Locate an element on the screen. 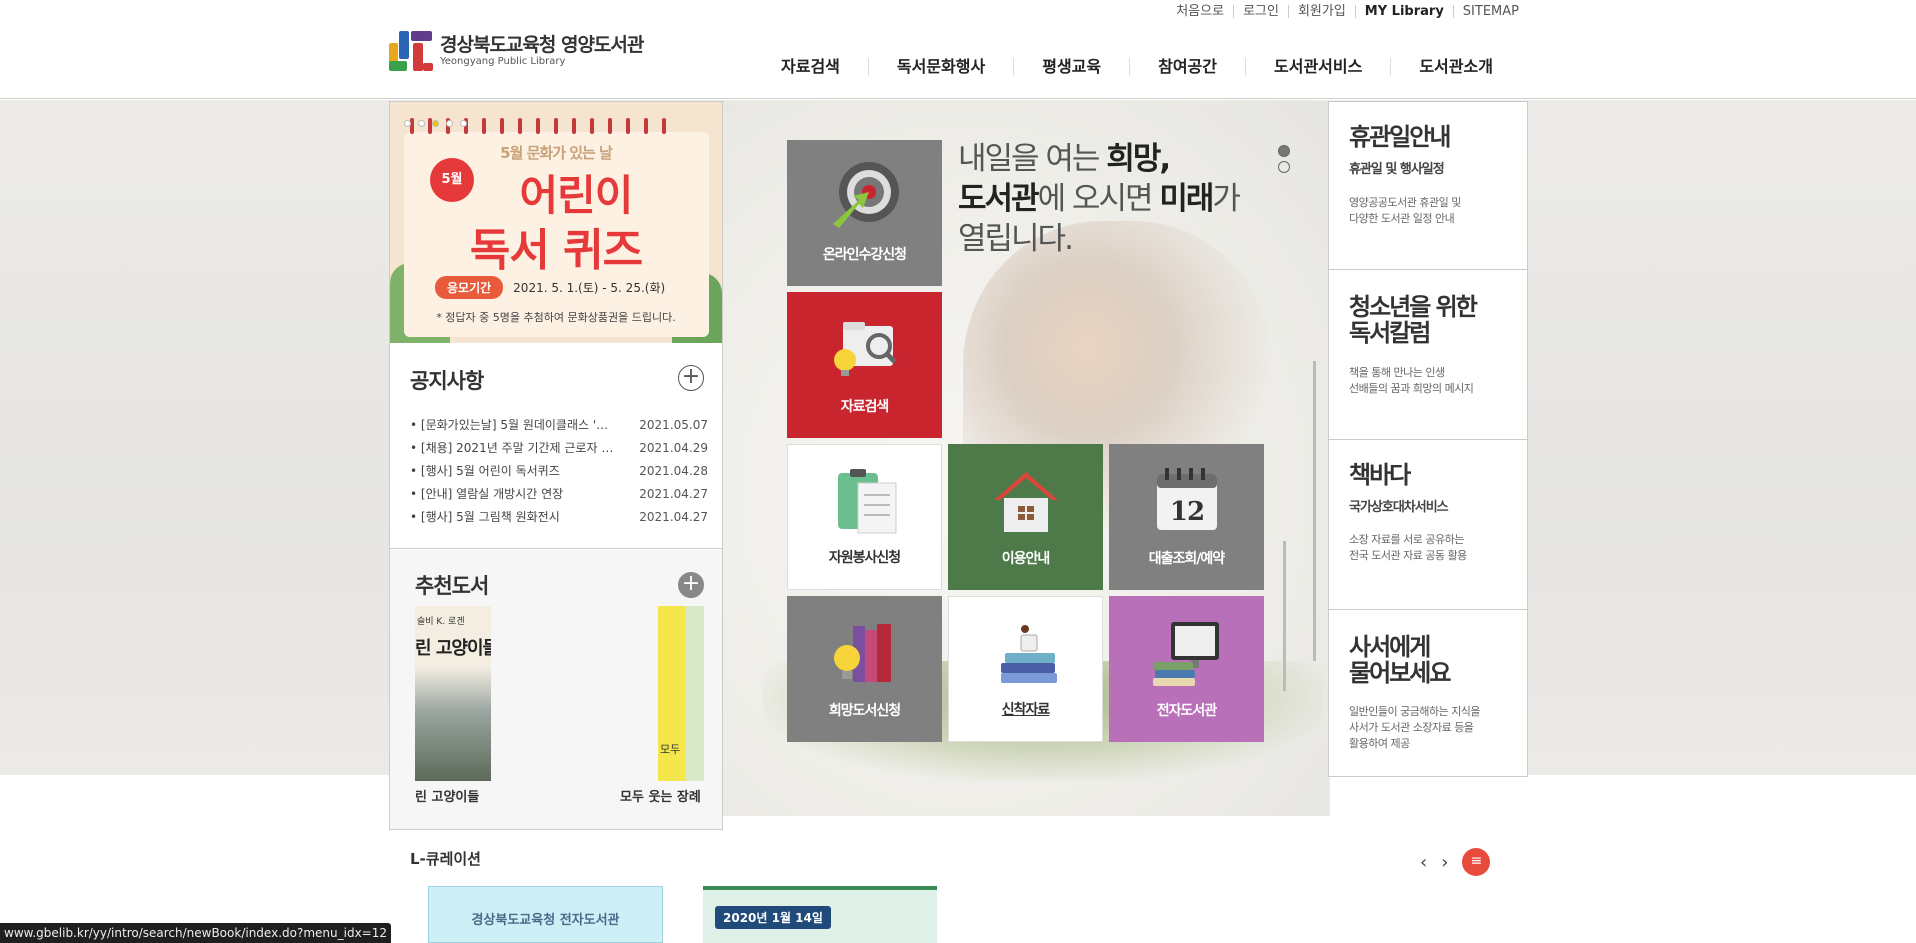  book-cover-text: 모두 is located at coordinates (670, 749).